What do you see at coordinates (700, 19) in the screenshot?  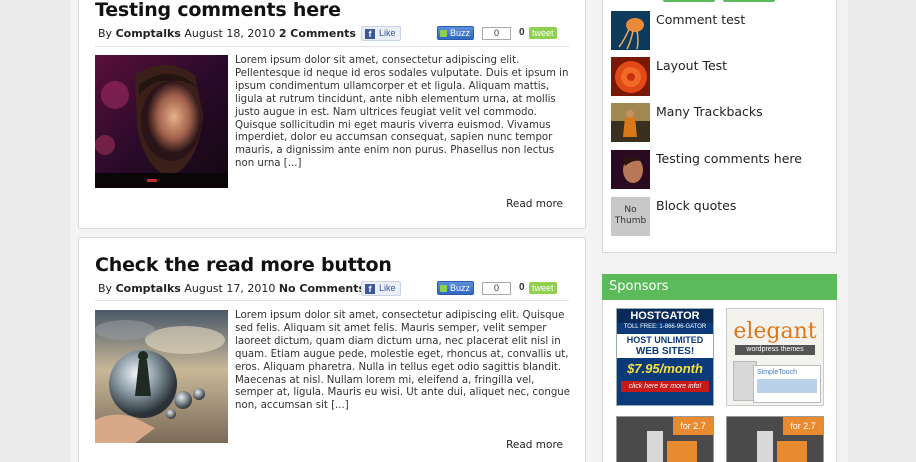 I see `recent-post-title: Comment test` at bounding box center [700, 19].